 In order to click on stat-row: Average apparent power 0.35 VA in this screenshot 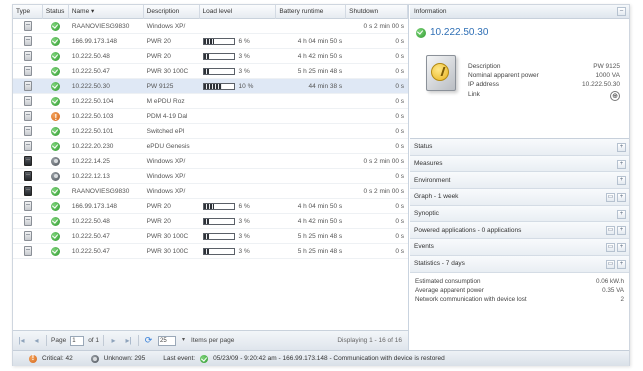, I will do `click(519, 290)`.